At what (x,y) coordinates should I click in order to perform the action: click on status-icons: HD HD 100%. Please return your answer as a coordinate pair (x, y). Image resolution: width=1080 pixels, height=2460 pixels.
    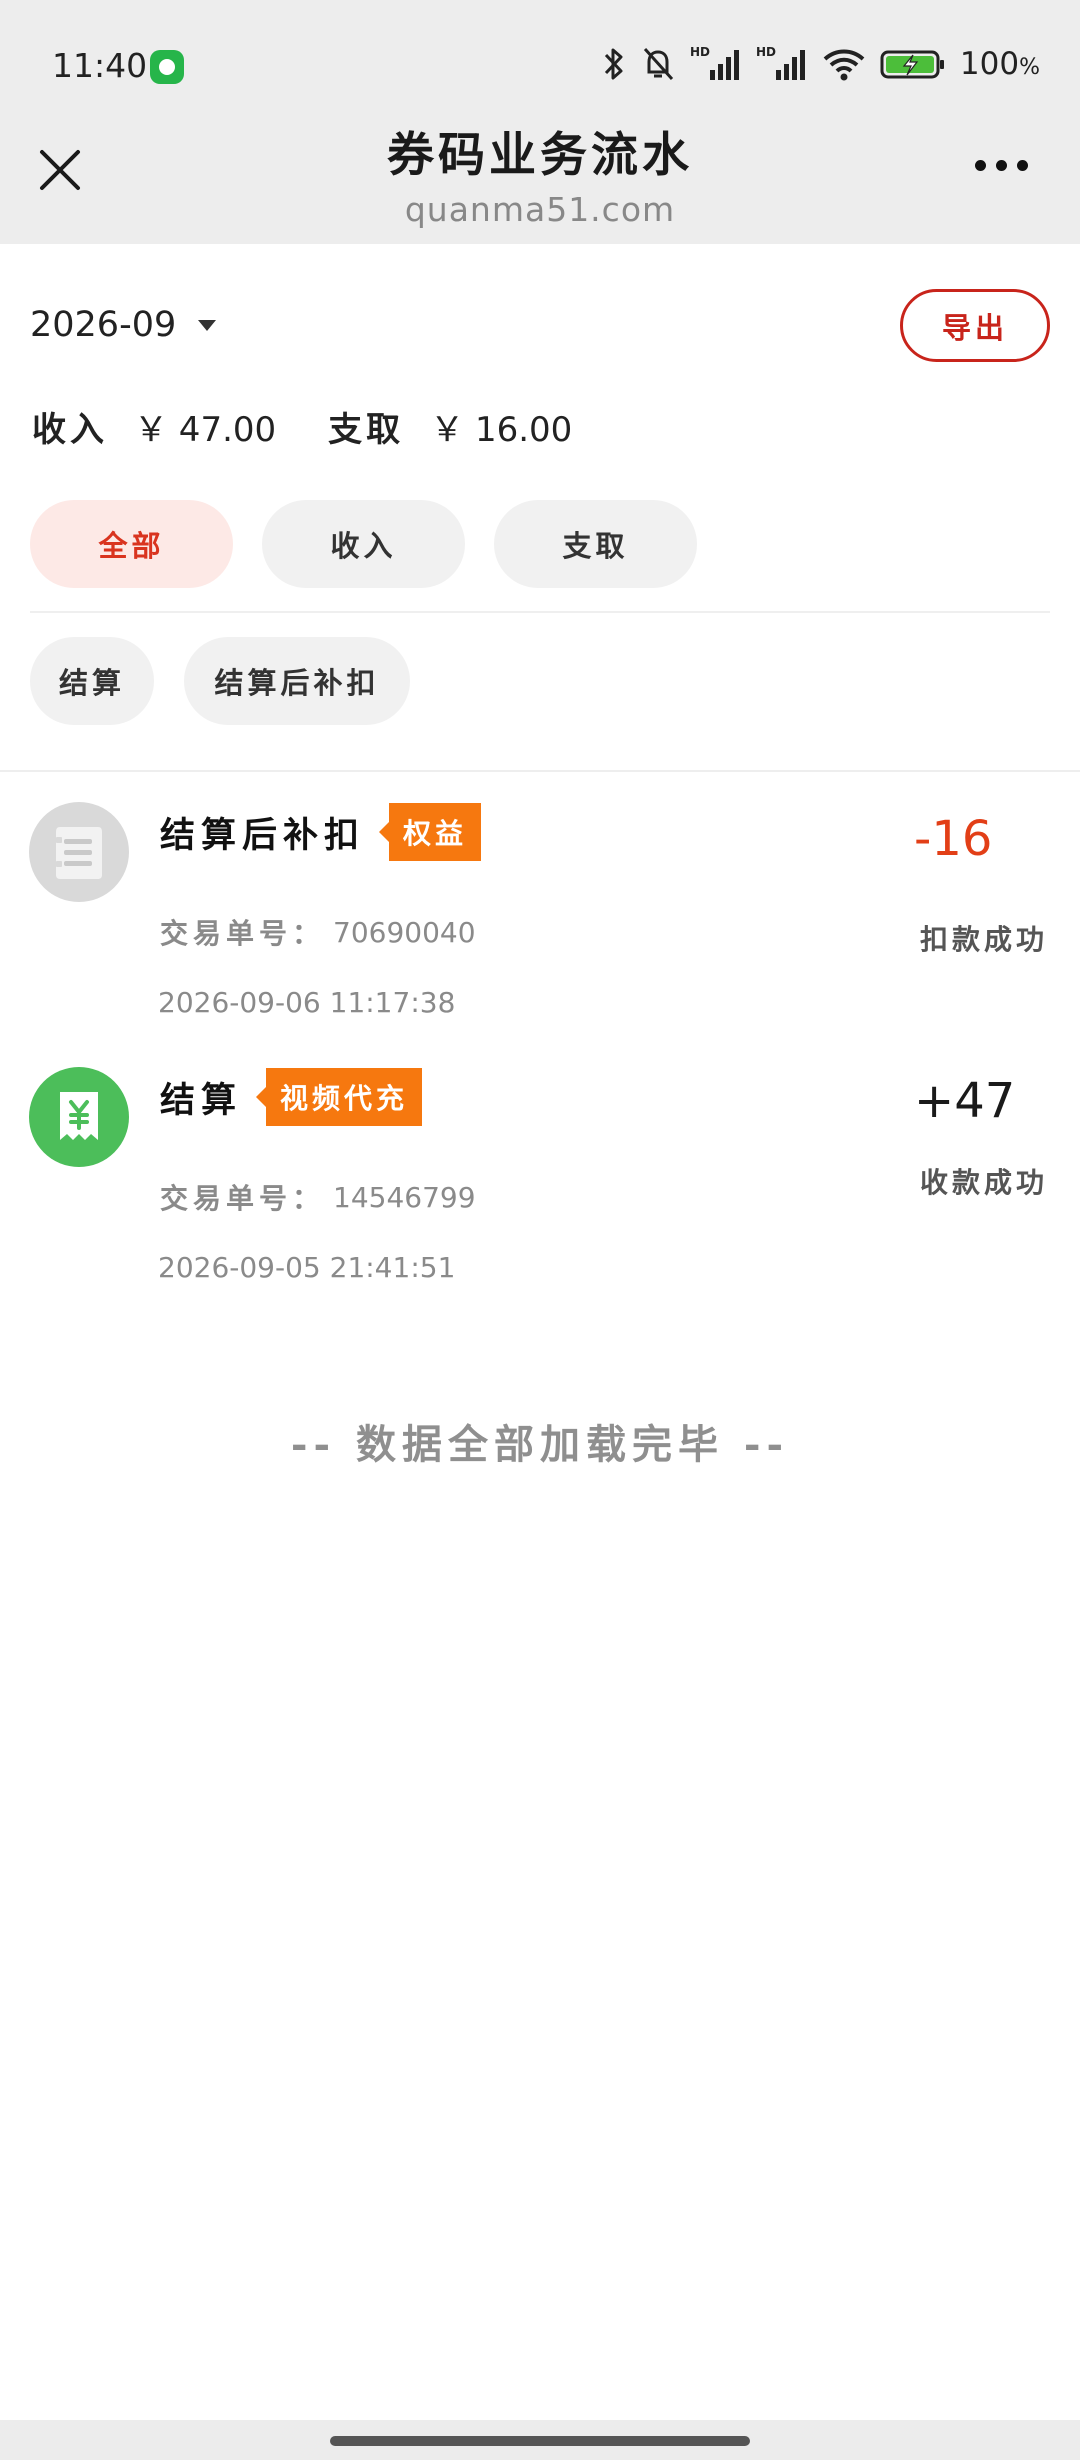
    Looking at the image, I should click on (821, 64).